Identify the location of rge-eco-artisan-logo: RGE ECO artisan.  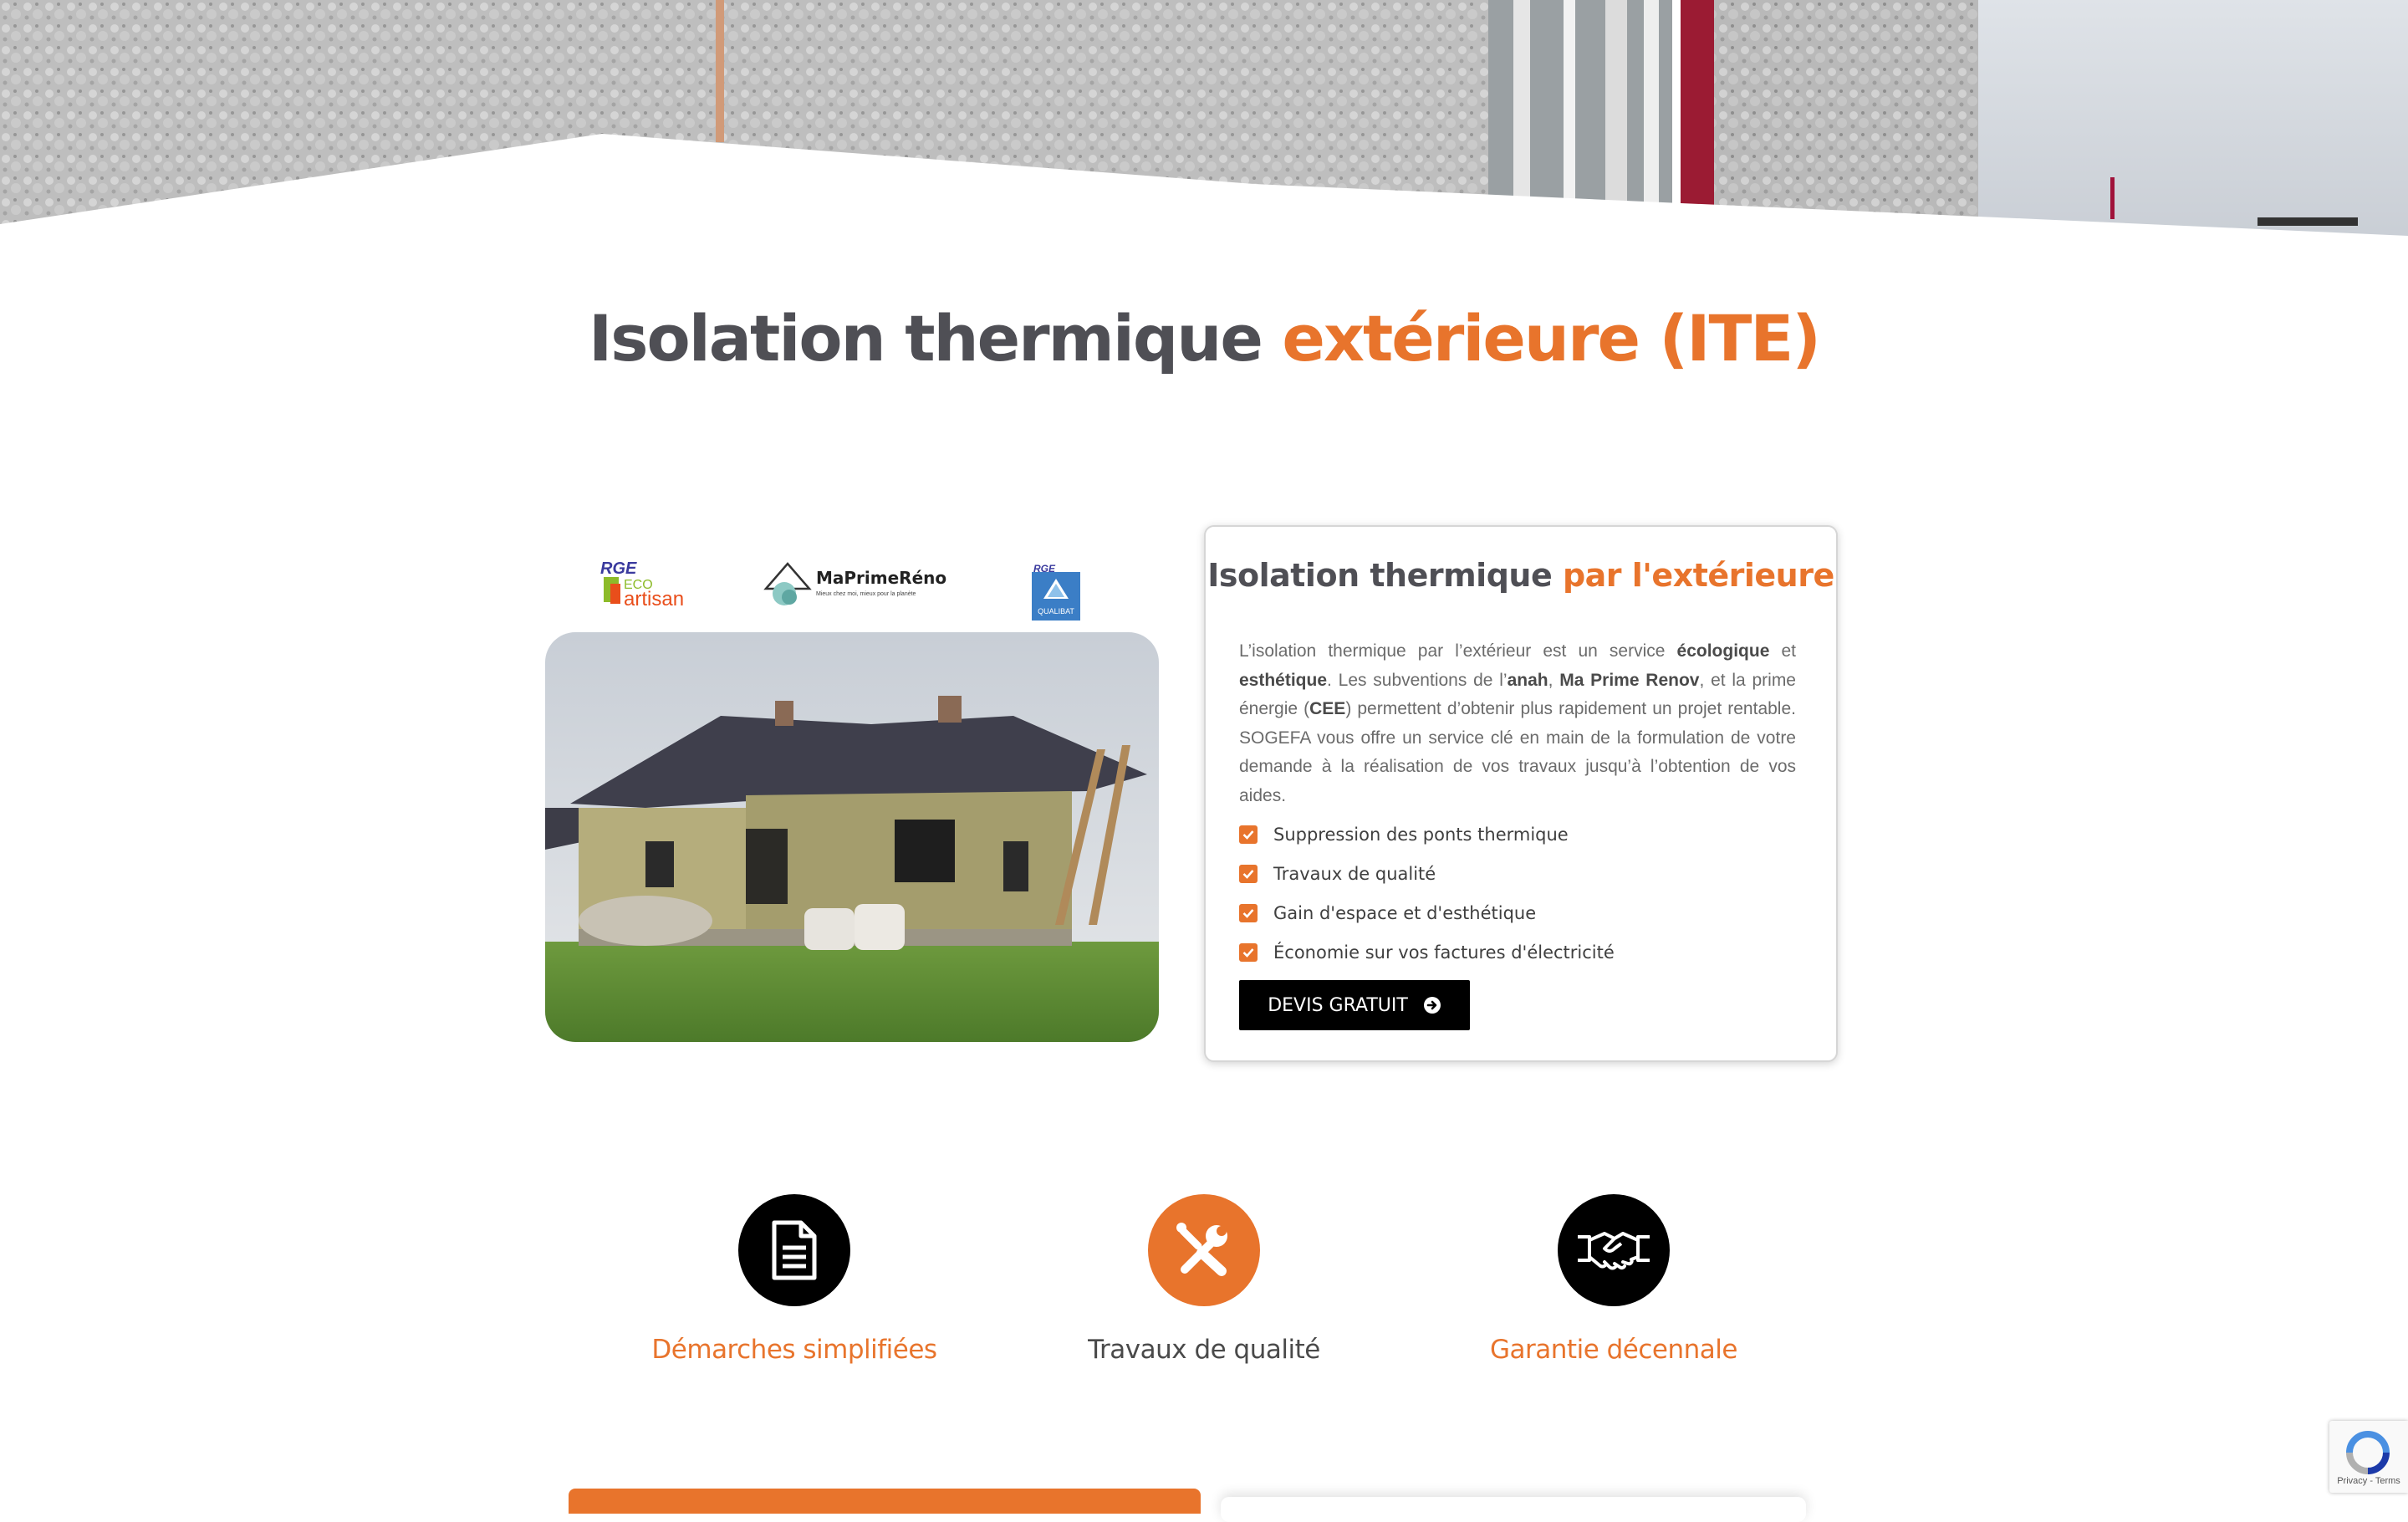
(649, 584).